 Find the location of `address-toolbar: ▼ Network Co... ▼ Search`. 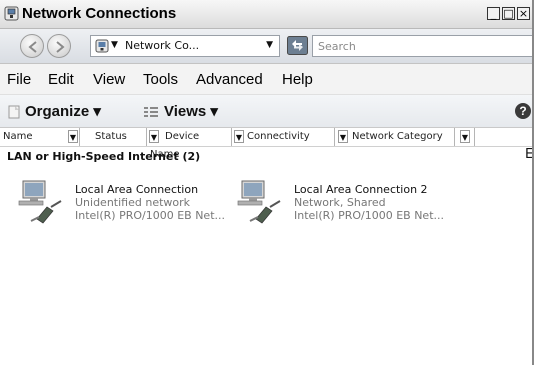

address-toolbar: ▼ Network Co... ▼ Search is located at coordinates (267, 46).